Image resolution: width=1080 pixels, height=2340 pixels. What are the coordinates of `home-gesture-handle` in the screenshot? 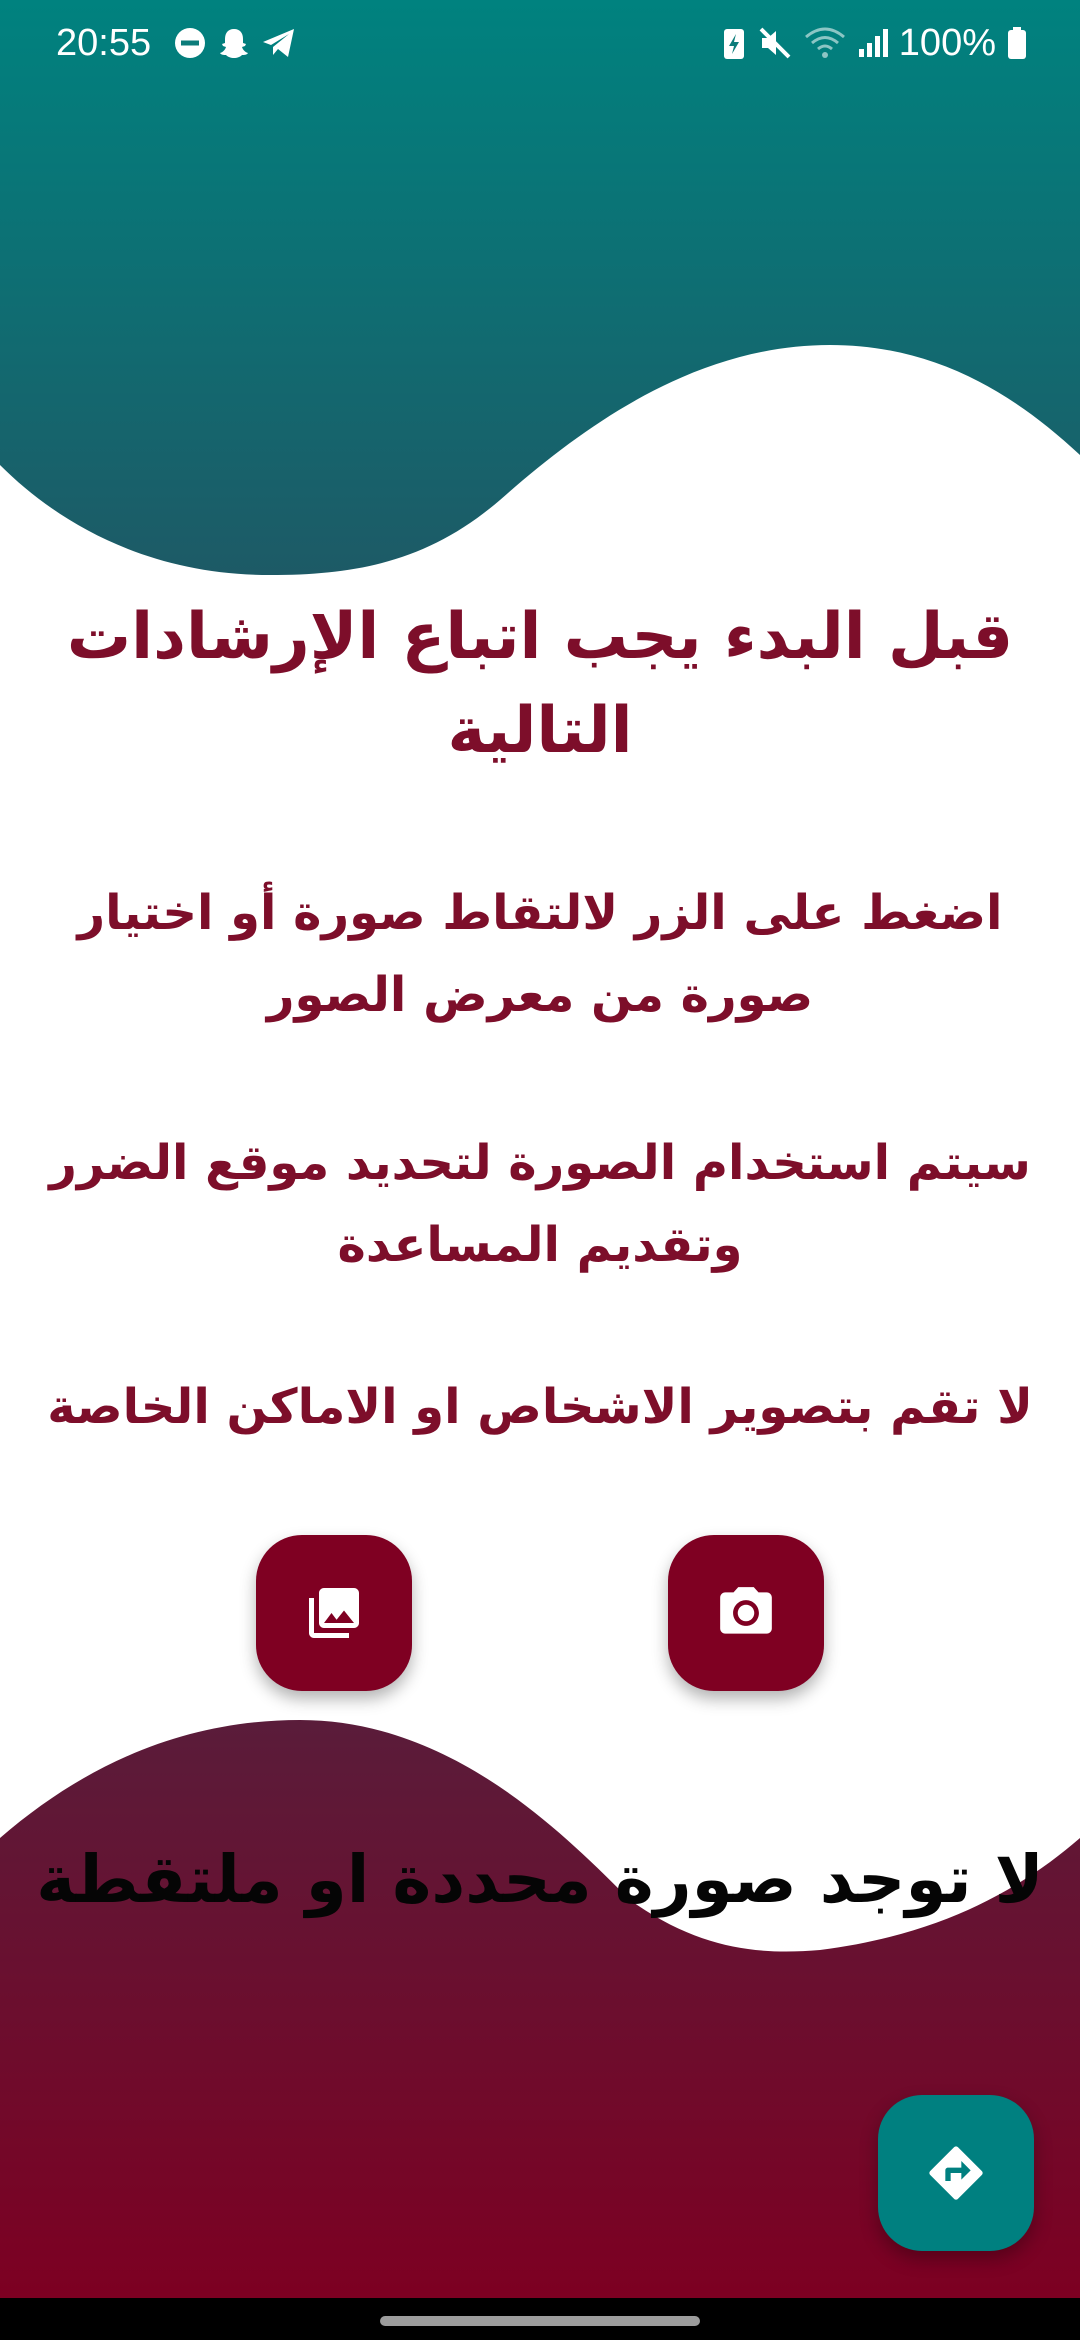 It's located at (540, 2321).